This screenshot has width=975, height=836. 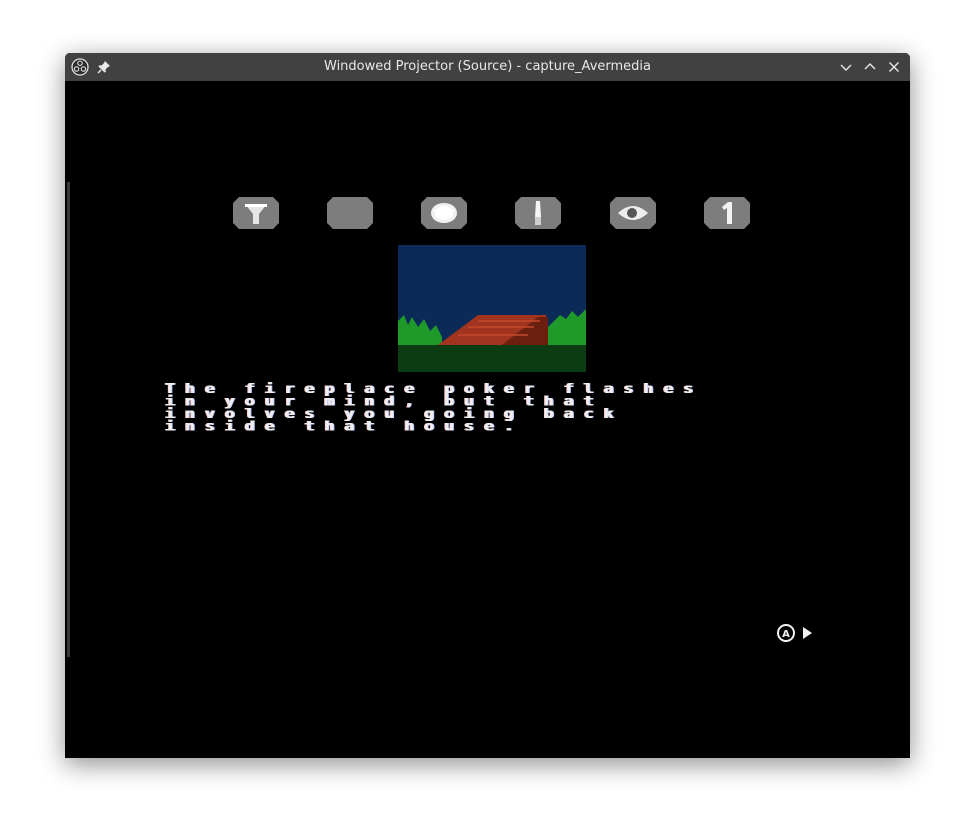 I want to click on capture-edge, so click(x=68, y=419).